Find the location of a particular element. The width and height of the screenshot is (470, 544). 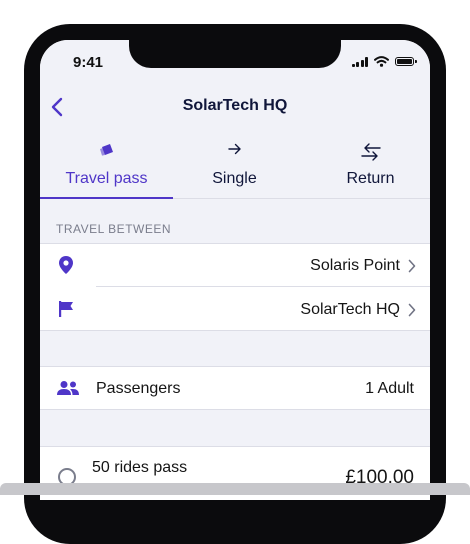

destination-value: SolarTech HQ is located at coordinates (350, 309).